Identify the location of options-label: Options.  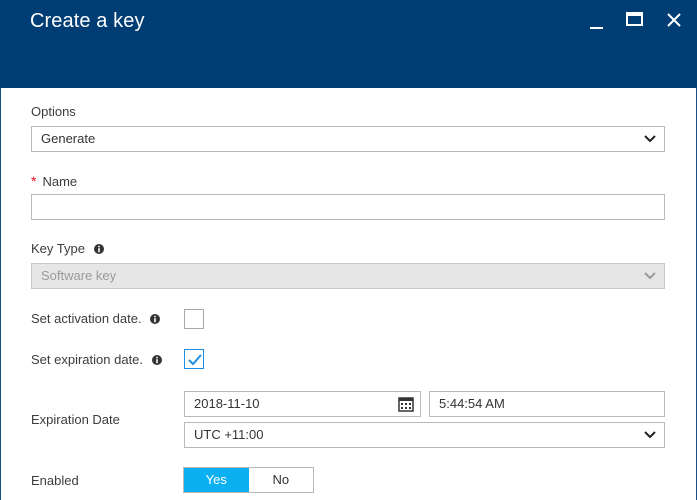
(53, 111).